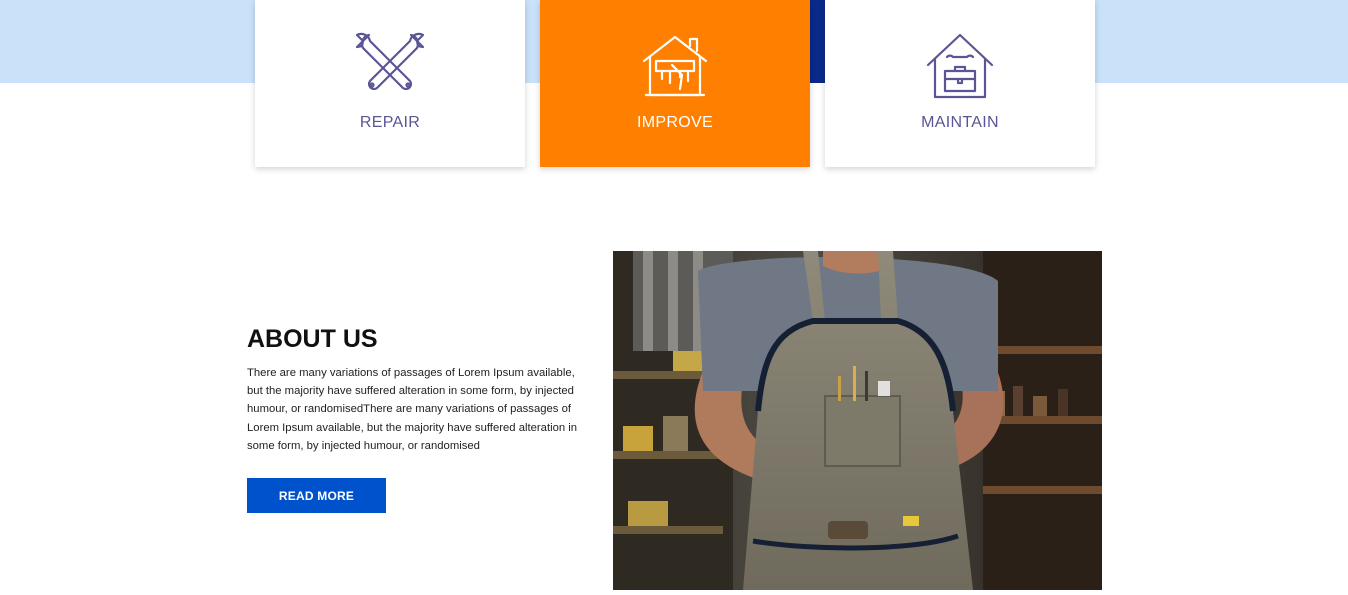 This screenshot has width=1348, height=595. What do you see at coordinates (312, 339) in the screenshot?
I see `about-title: ABOUT US` at bounding box center [312, 339].